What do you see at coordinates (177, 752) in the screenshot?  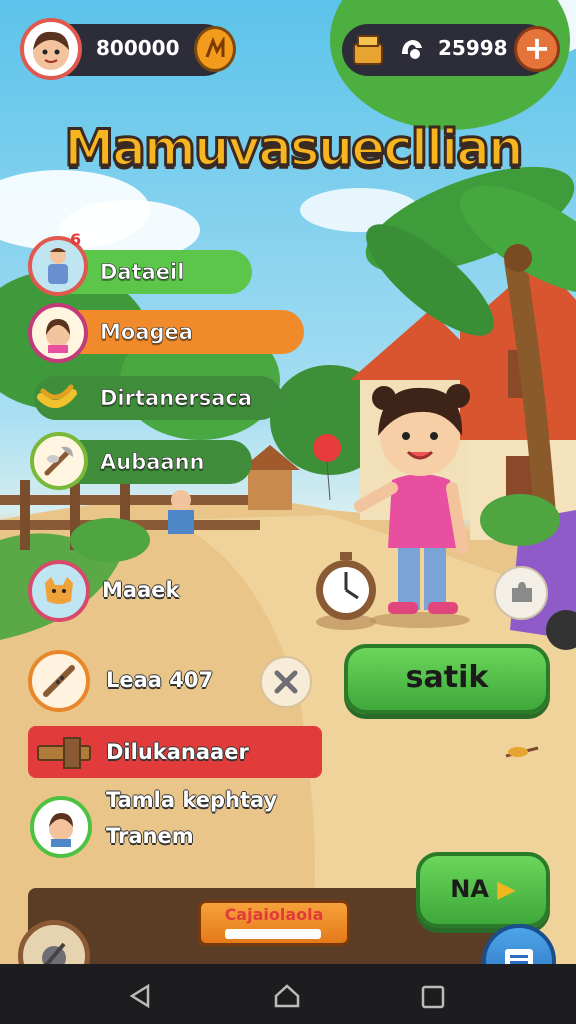 I see `dilukanaaer-label: Dilukanaaer` at bounding box center [177, 752].